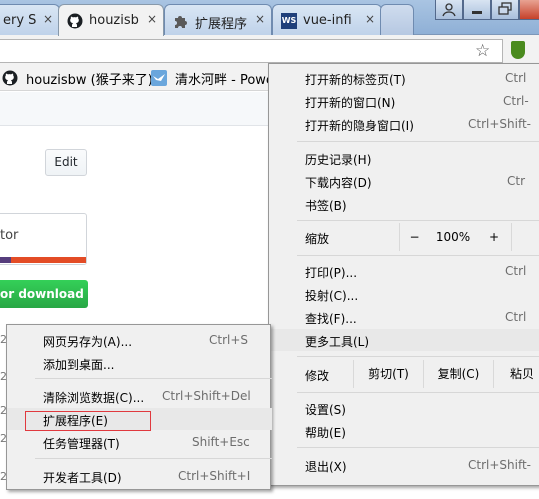 The image size is (539, 499). What do you see at coordinates (482, 51) in the screenshot?
I see `star-icon: ☆` at bounding box center [482, 51].